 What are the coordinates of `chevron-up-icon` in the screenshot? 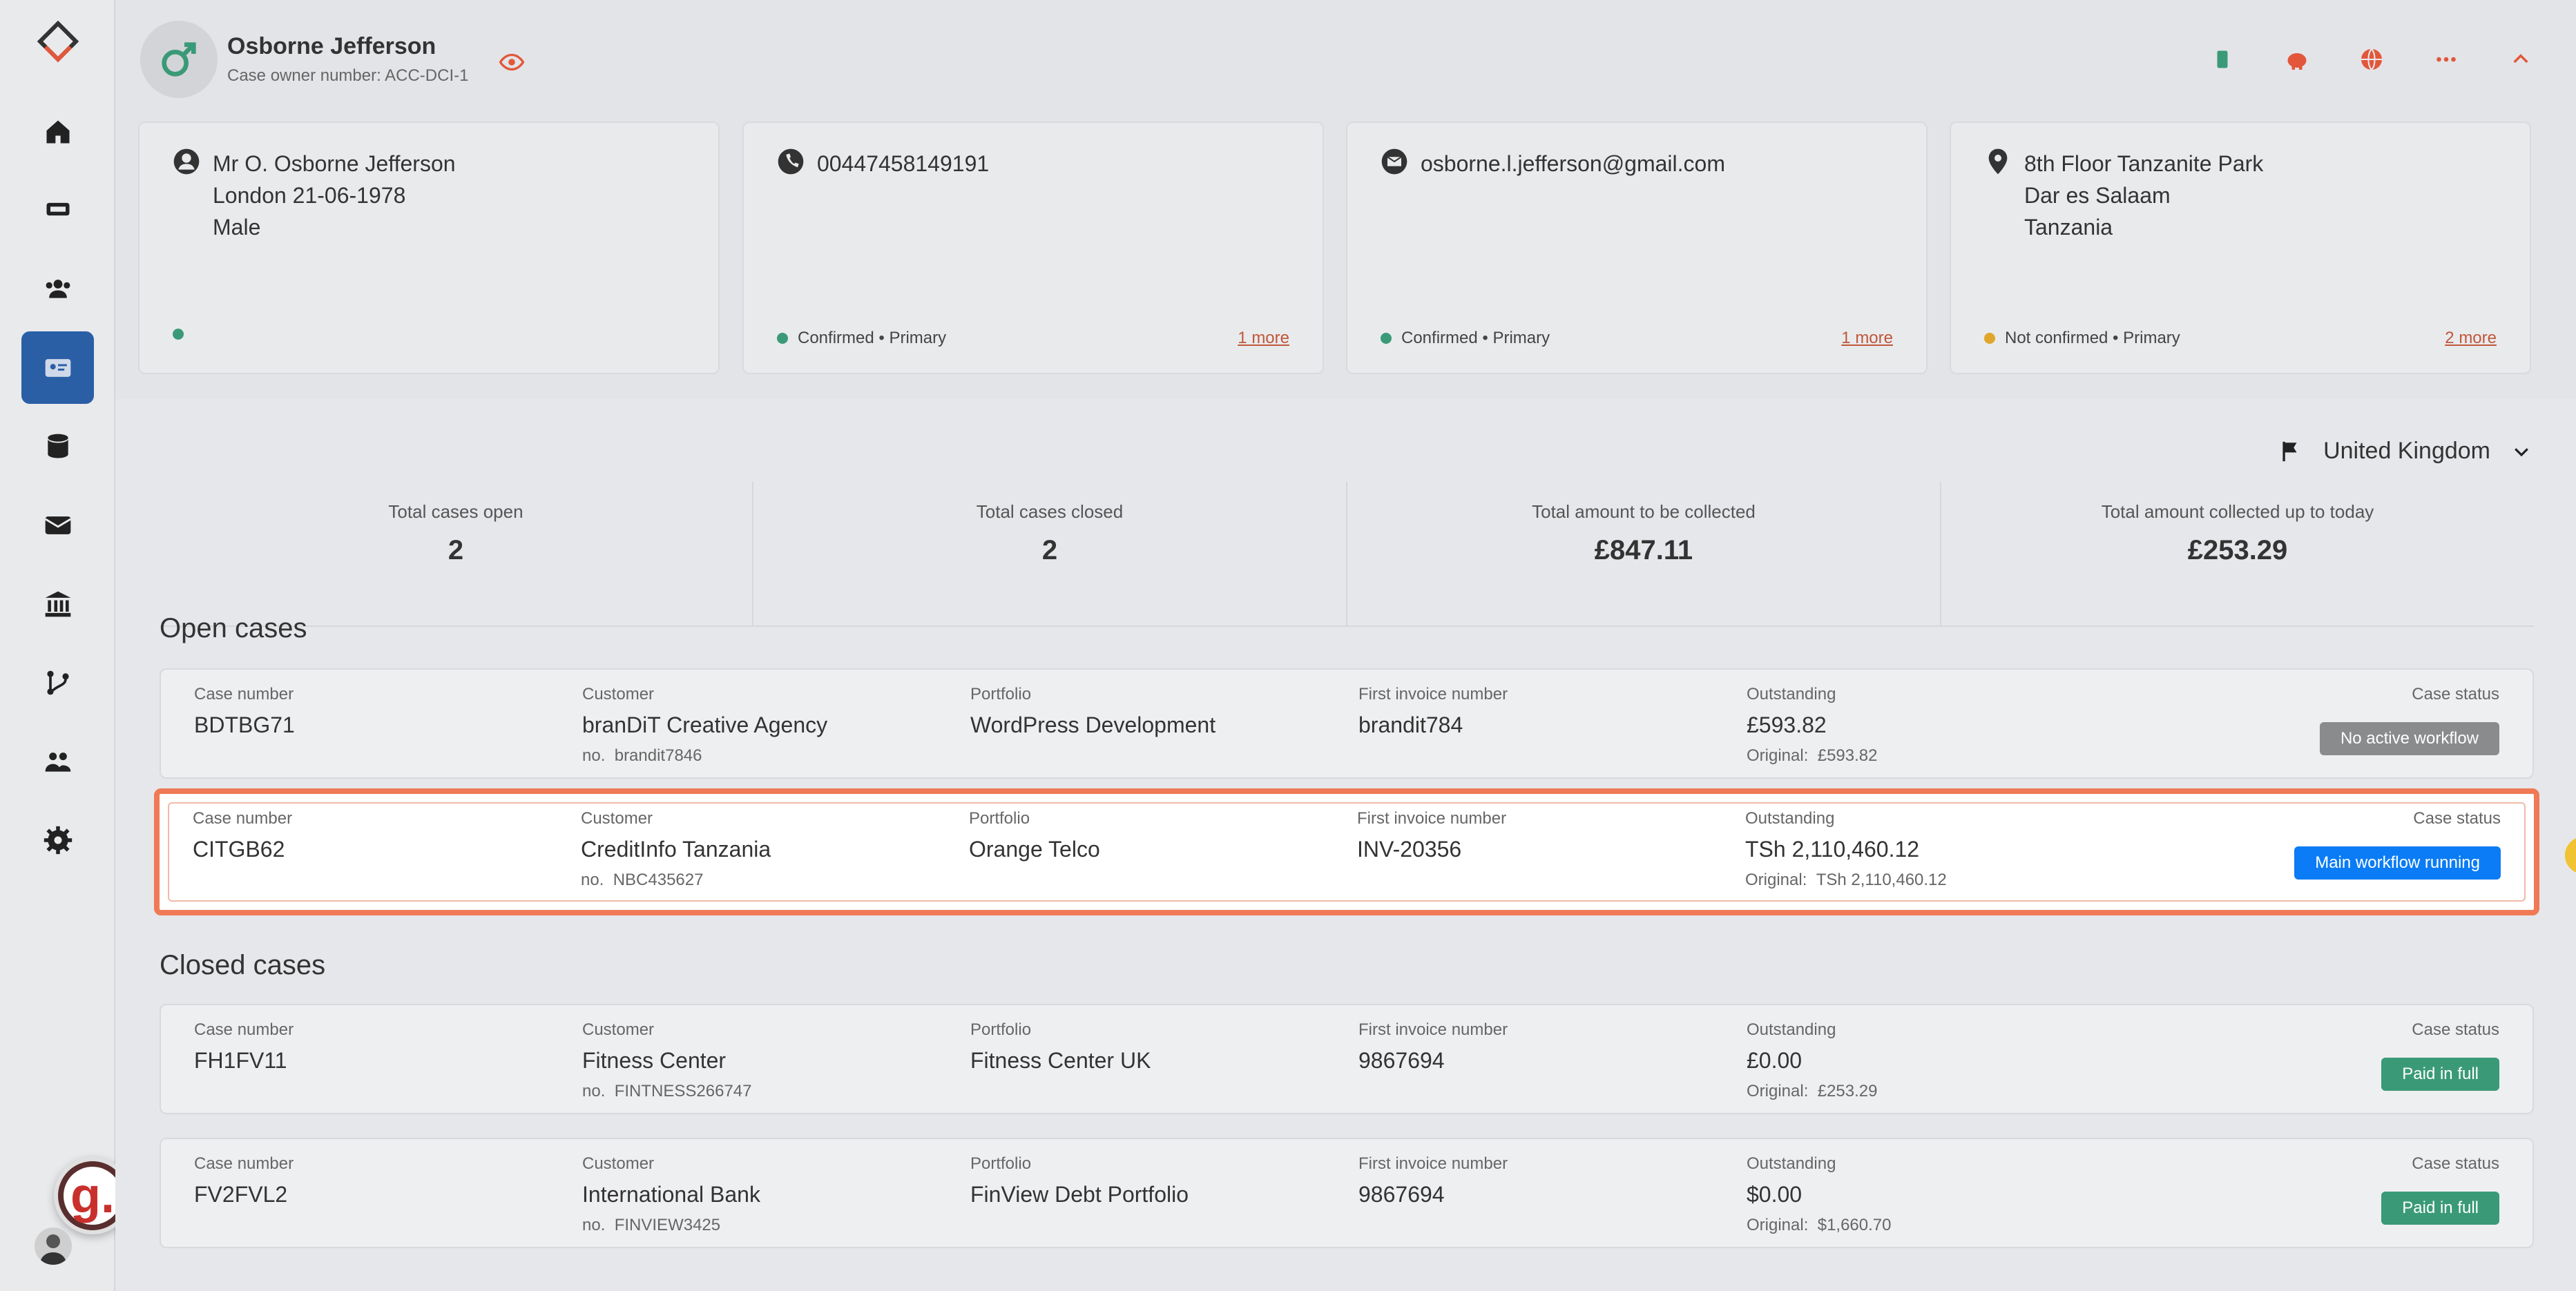 It's located at (2521, 60).